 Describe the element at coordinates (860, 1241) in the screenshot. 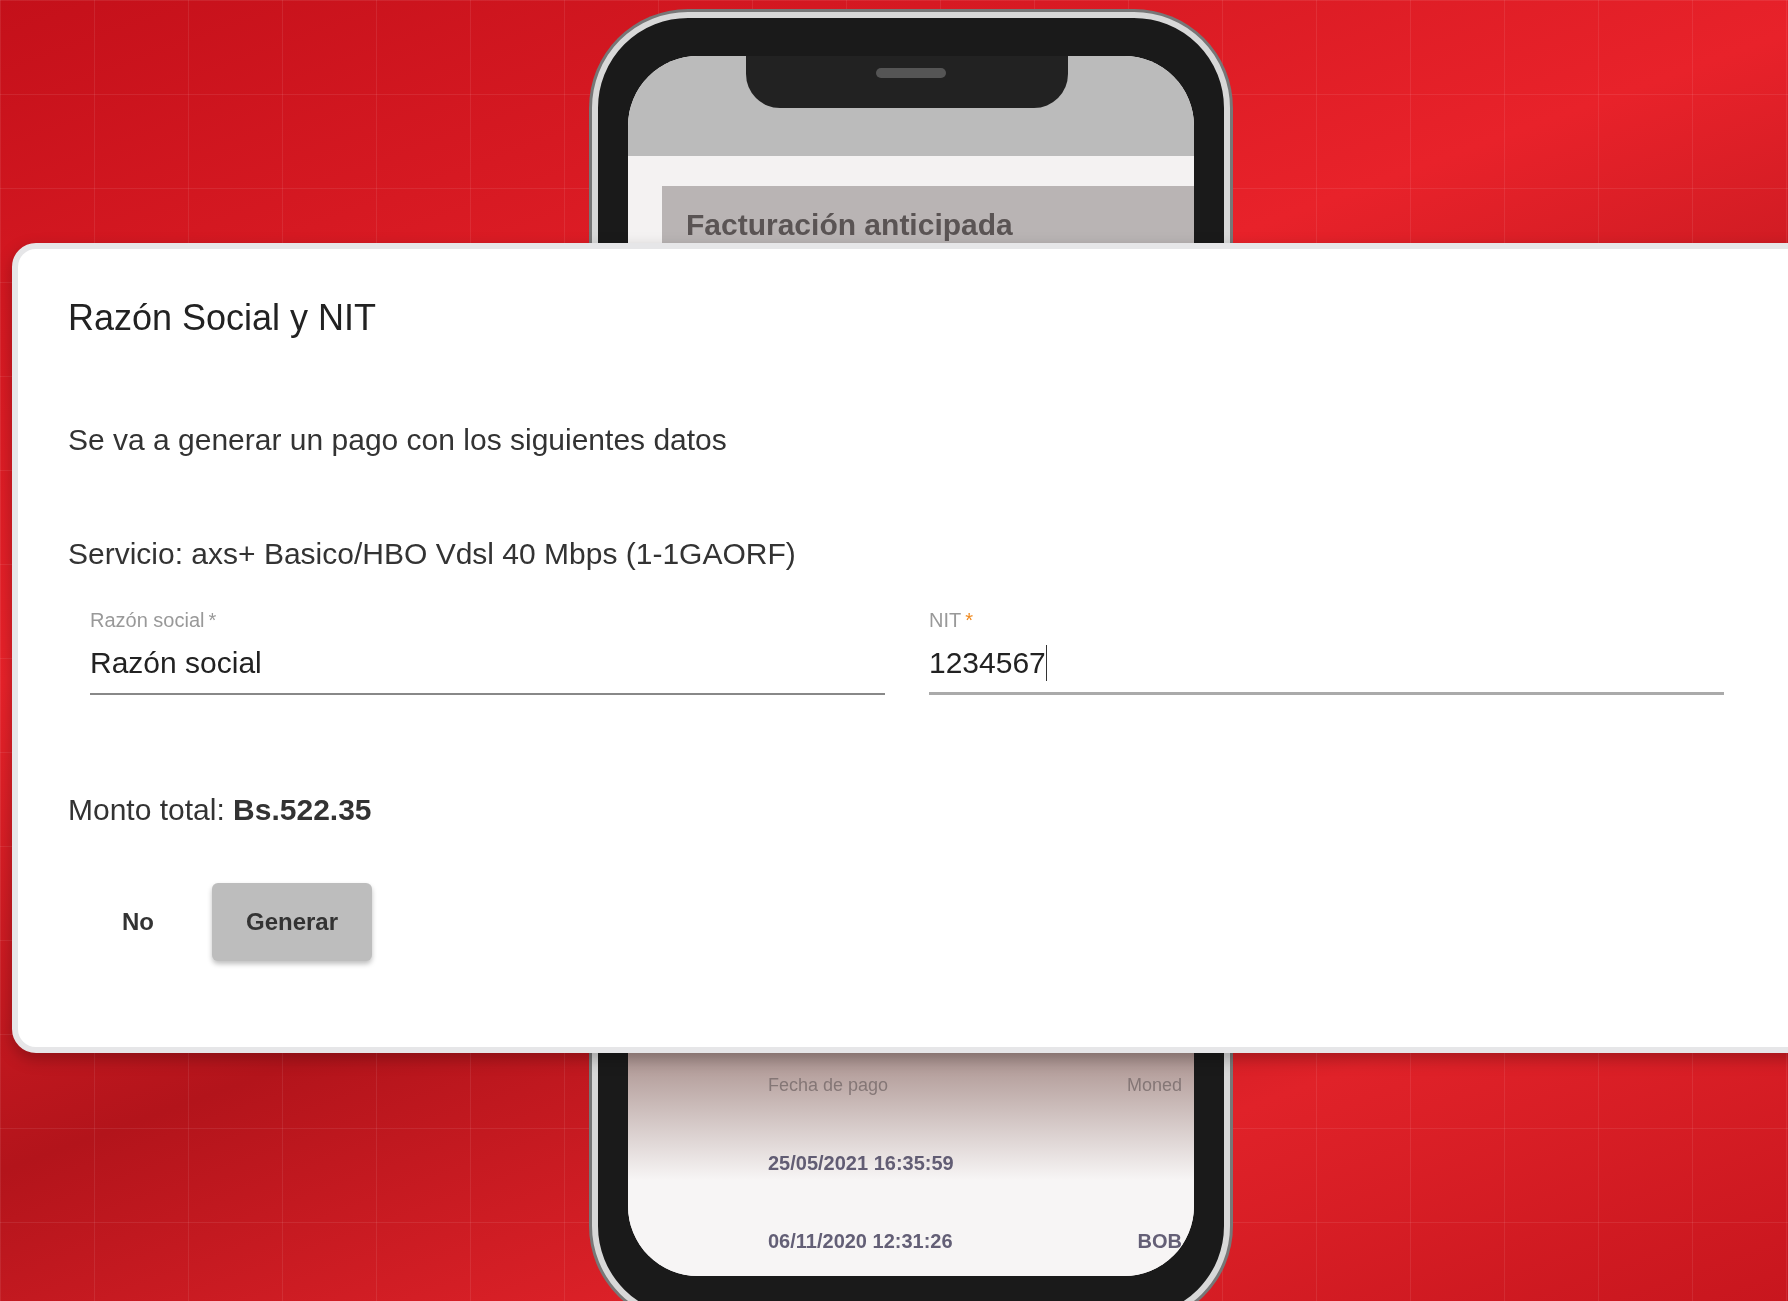

I see `table-cell: 06/11/2020 12:31:26` at that location.